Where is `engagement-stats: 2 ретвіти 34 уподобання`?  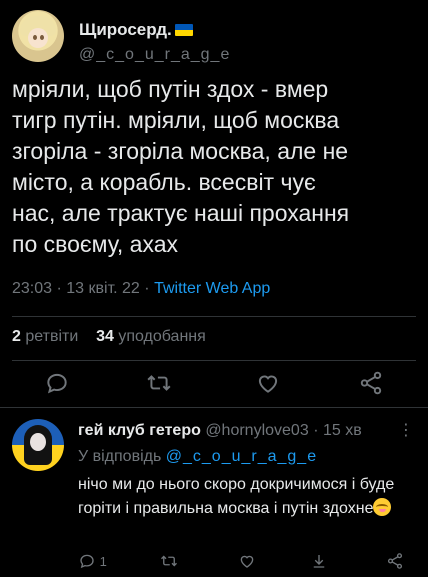 engagement-stats: 2 ретвіти 34 уподобання is located at coordinates (109, 337).